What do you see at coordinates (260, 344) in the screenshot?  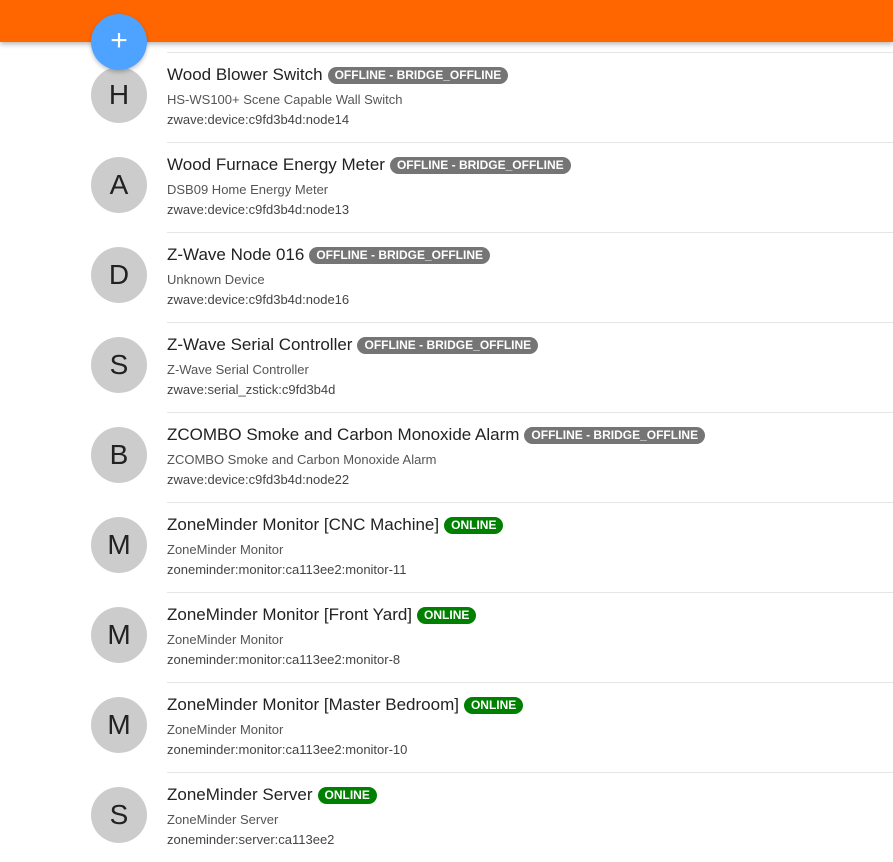 I see `thing-name: Z-Wave Serial Controller` at bounding box center [260, 344].